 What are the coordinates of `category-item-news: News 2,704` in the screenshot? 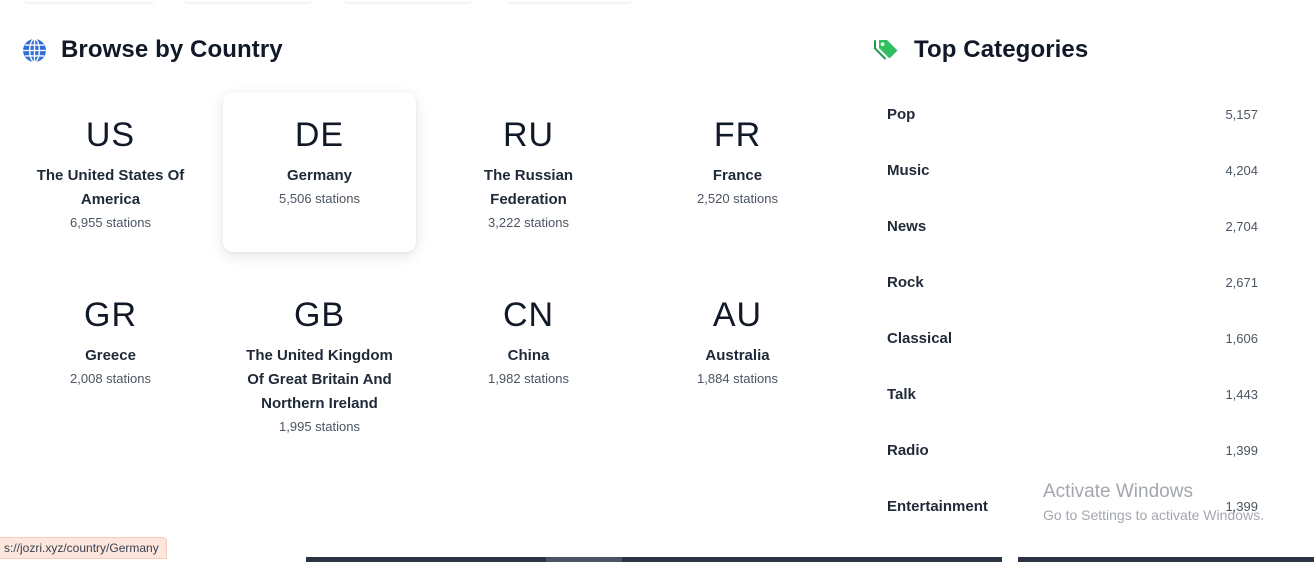 It's located at (1073, 226).